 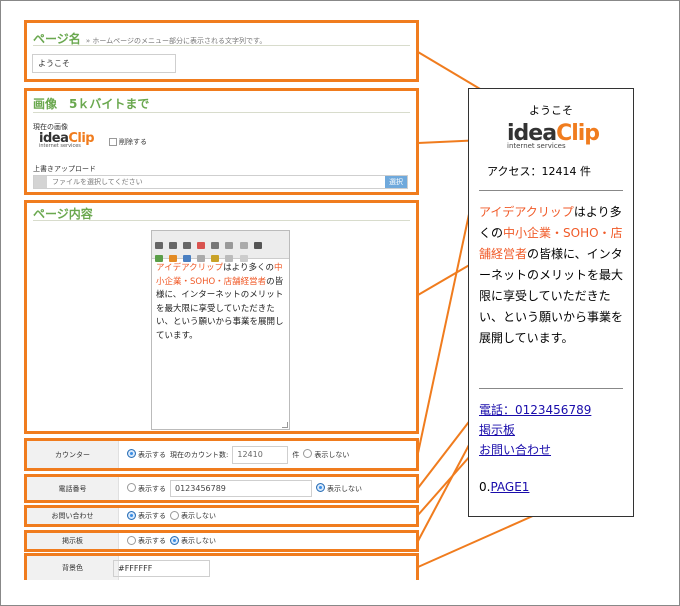 What do you see at coordinates (152, 541) in the screenshot?
I see `bbs-show-label: 表示する` at bounding box center [152, 541].